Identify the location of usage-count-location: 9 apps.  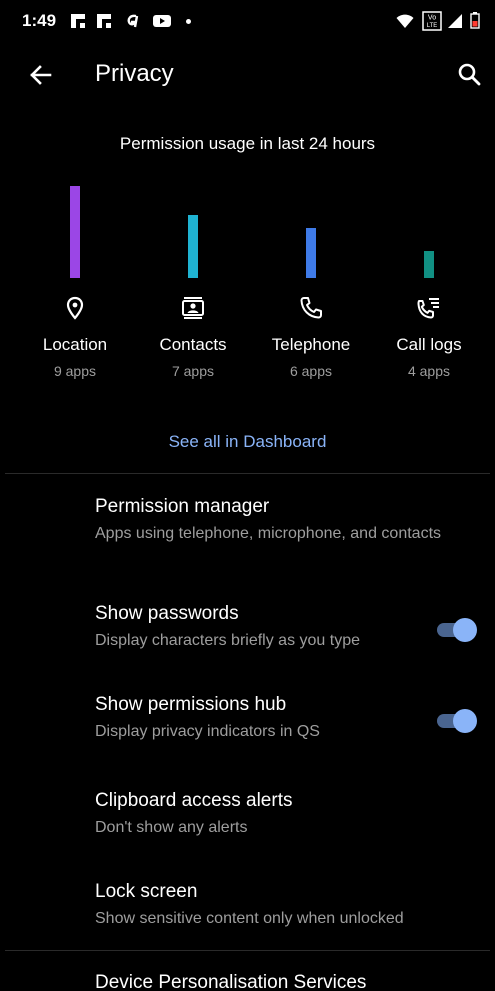
(75, 371).